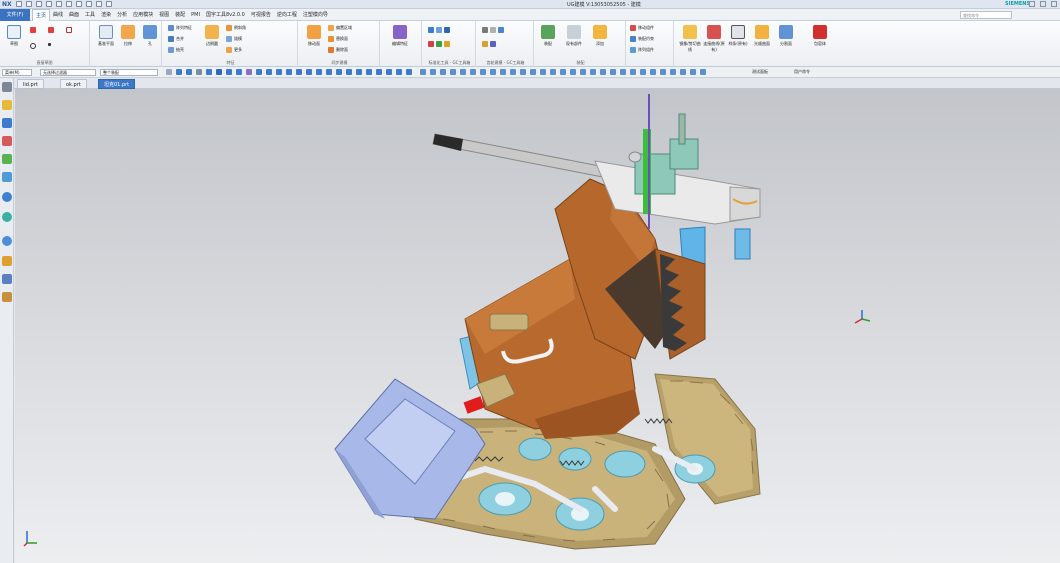 The height and width of the screenshot is (563, 1060). What do you see at coordinates (69, 30) in the screenshot?
I see `rectangle-button` at bounding box center [69, 30].